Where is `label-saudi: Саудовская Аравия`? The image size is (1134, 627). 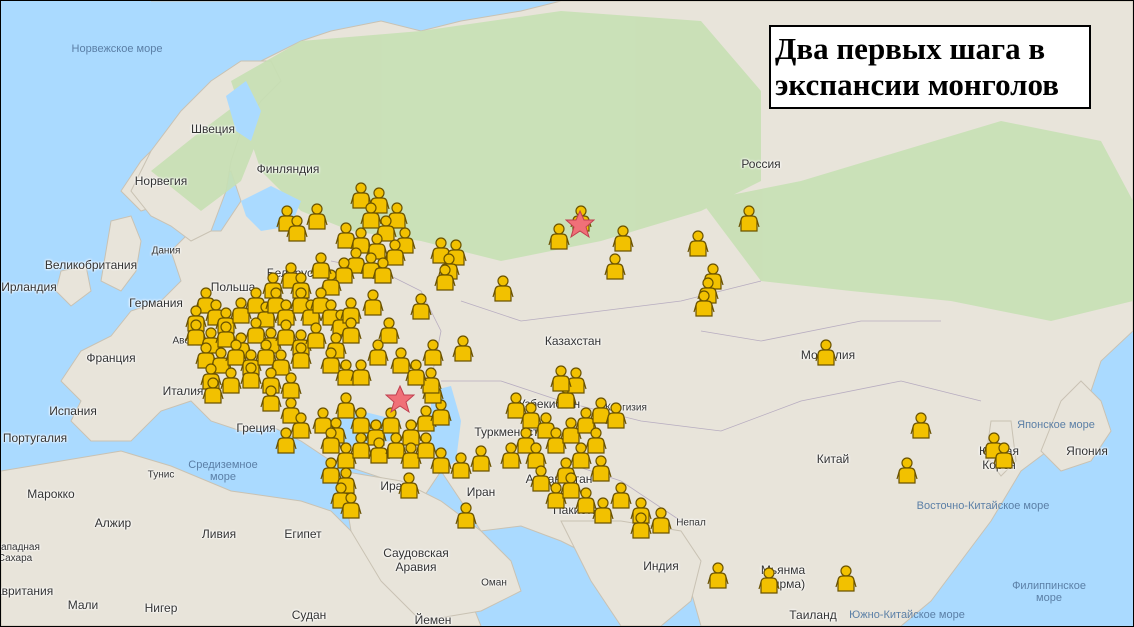
label-saudi: Саудовская Аравия is located at coordinates (416, 560).